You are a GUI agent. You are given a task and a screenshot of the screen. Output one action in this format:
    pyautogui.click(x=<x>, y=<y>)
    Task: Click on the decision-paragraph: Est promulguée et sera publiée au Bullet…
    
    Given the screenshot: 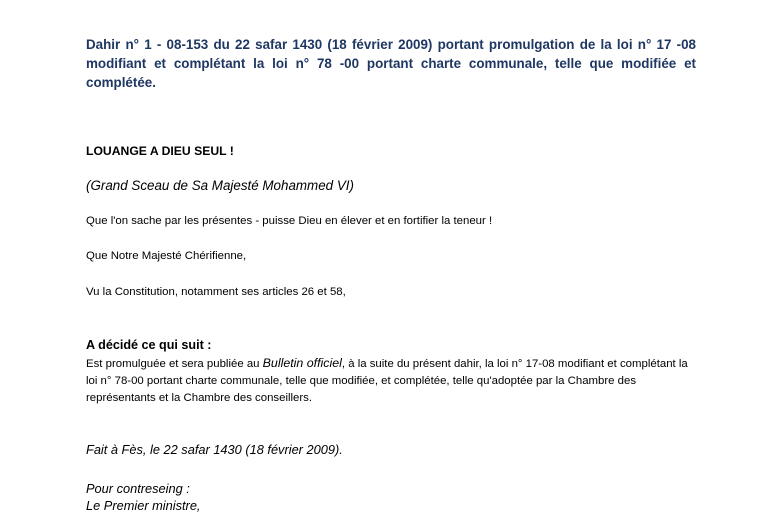 What is the action you would take?
    pyautogui.click(x=392, y=381)
    